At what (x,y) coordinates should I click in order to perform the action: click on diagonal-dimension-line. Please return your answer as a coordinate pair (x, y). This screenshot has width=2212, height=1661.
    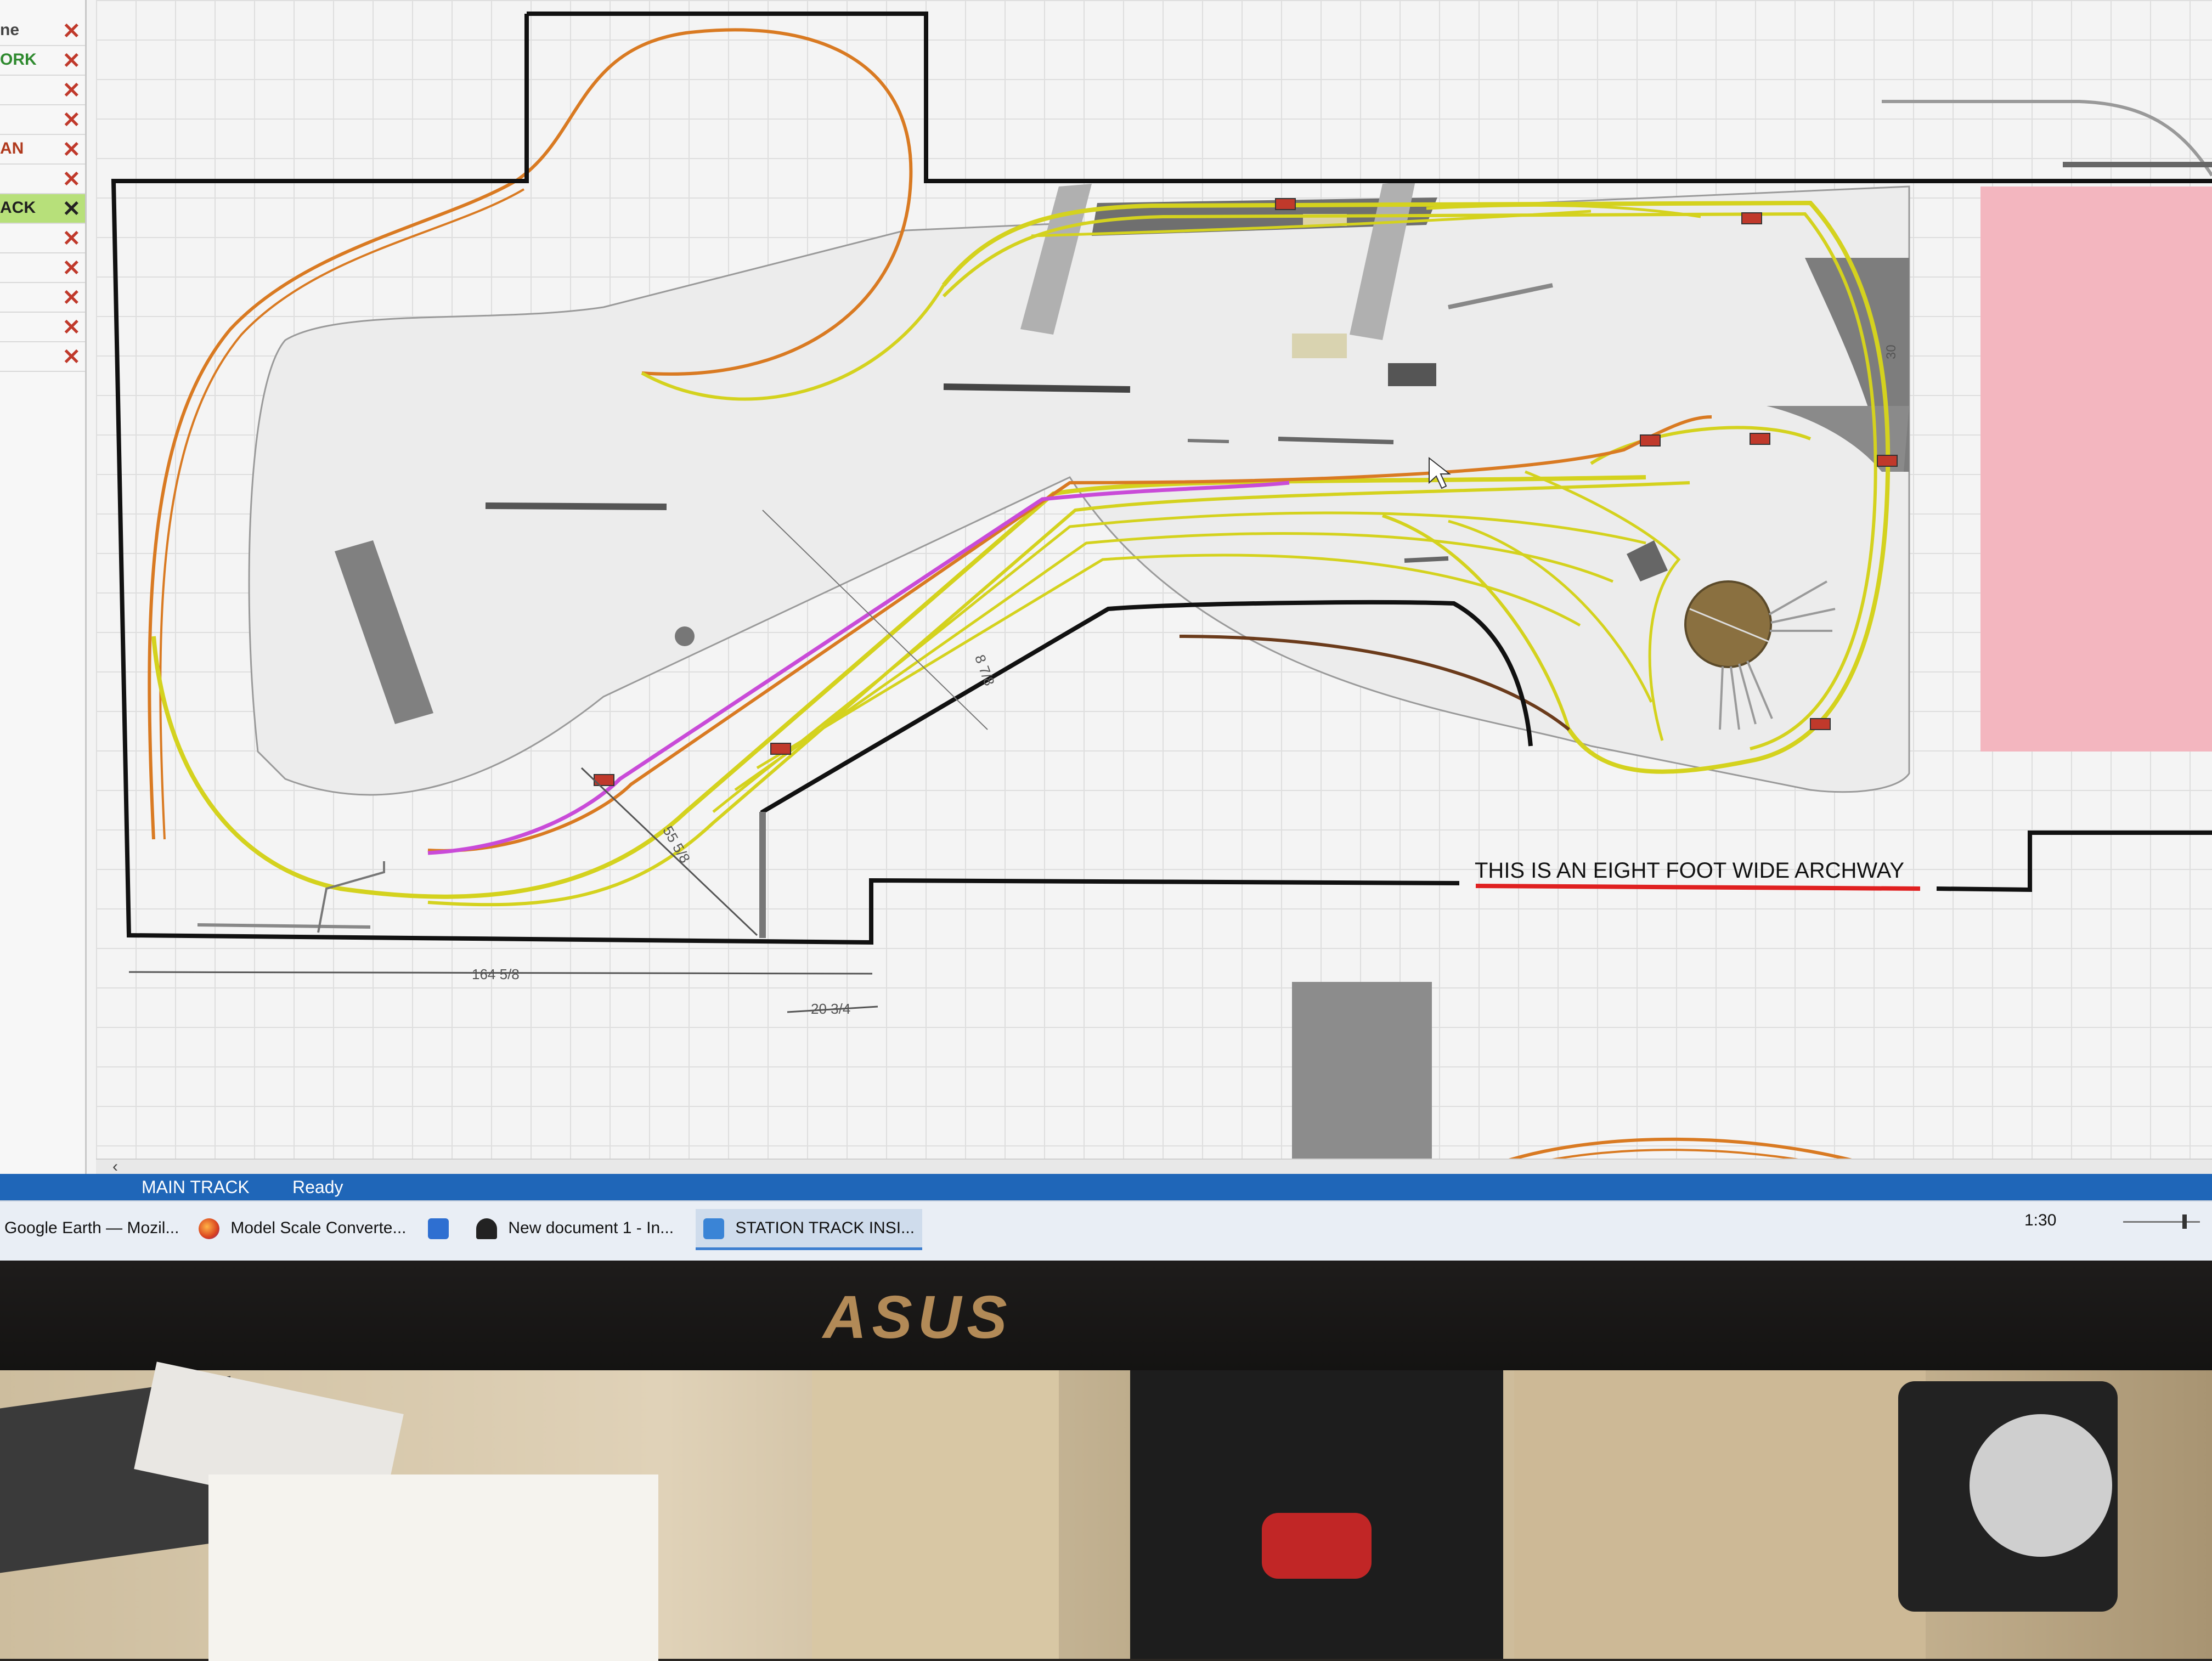
    Looking at the image, I should click on (669, 851).